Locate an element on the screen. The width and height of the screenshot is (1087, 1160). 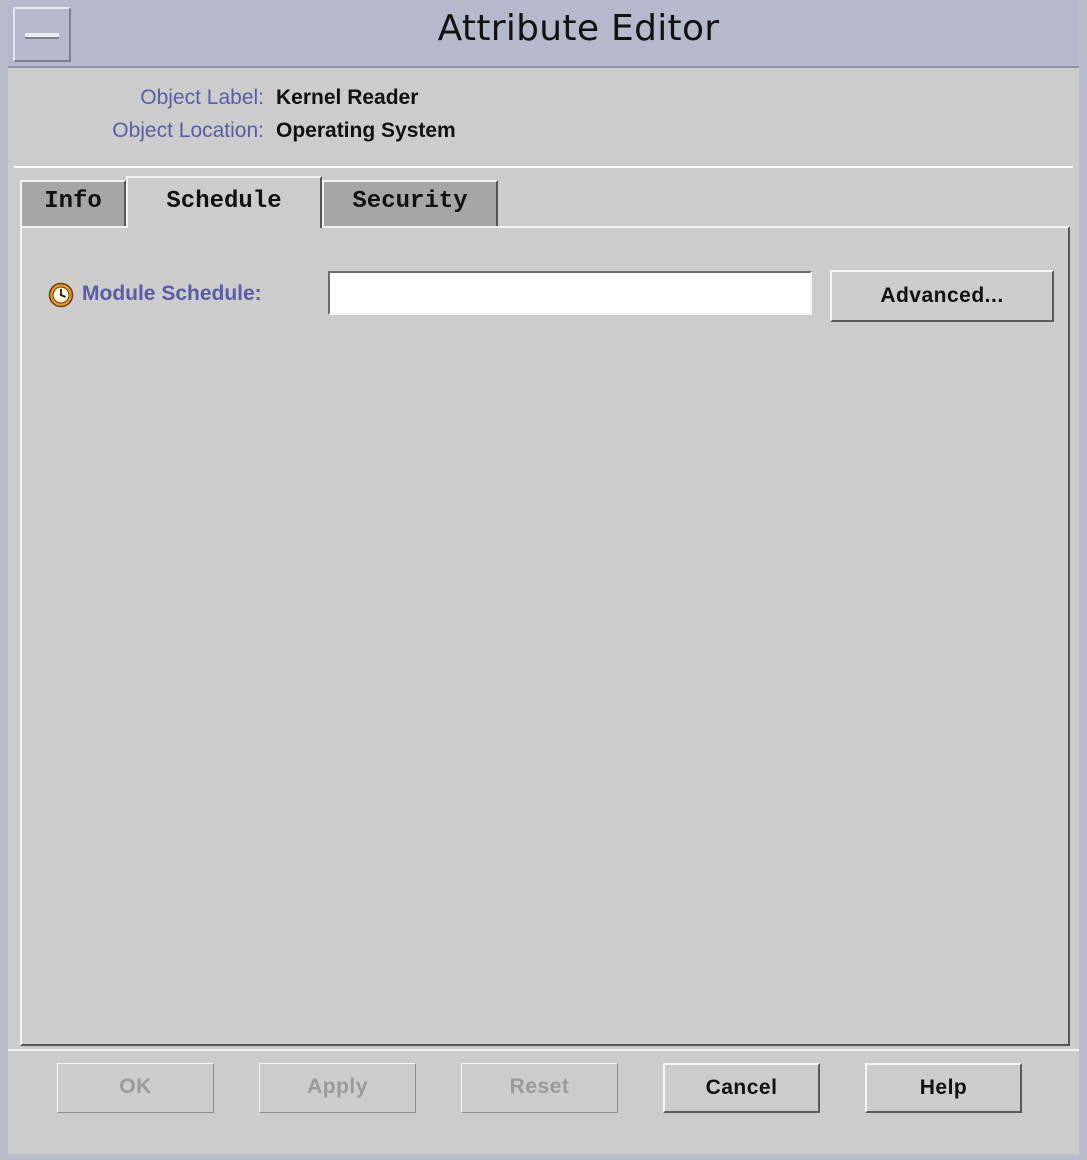
object-label-caption: Object Label: is located at coordinates (202, 97).